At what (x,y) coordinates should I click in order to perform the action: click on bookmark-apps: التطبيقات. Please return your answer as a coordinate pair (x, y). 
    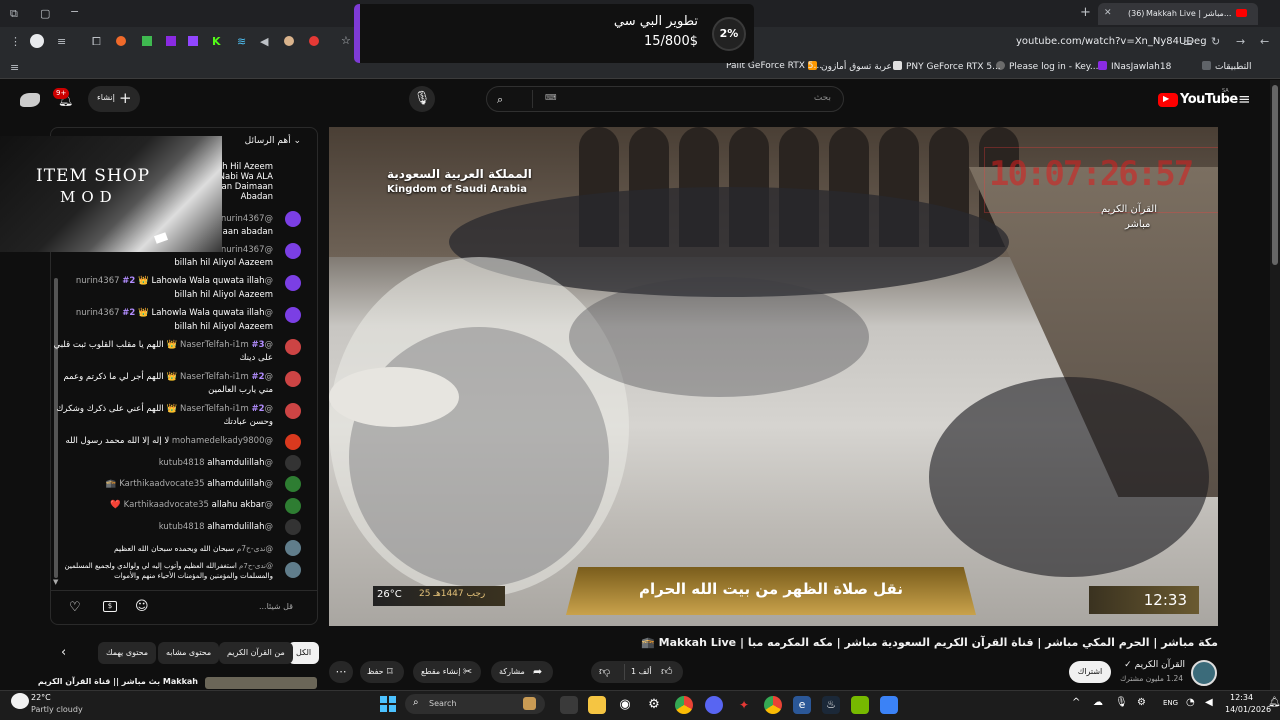
    Looking at the image, I should click on (1227, 66).